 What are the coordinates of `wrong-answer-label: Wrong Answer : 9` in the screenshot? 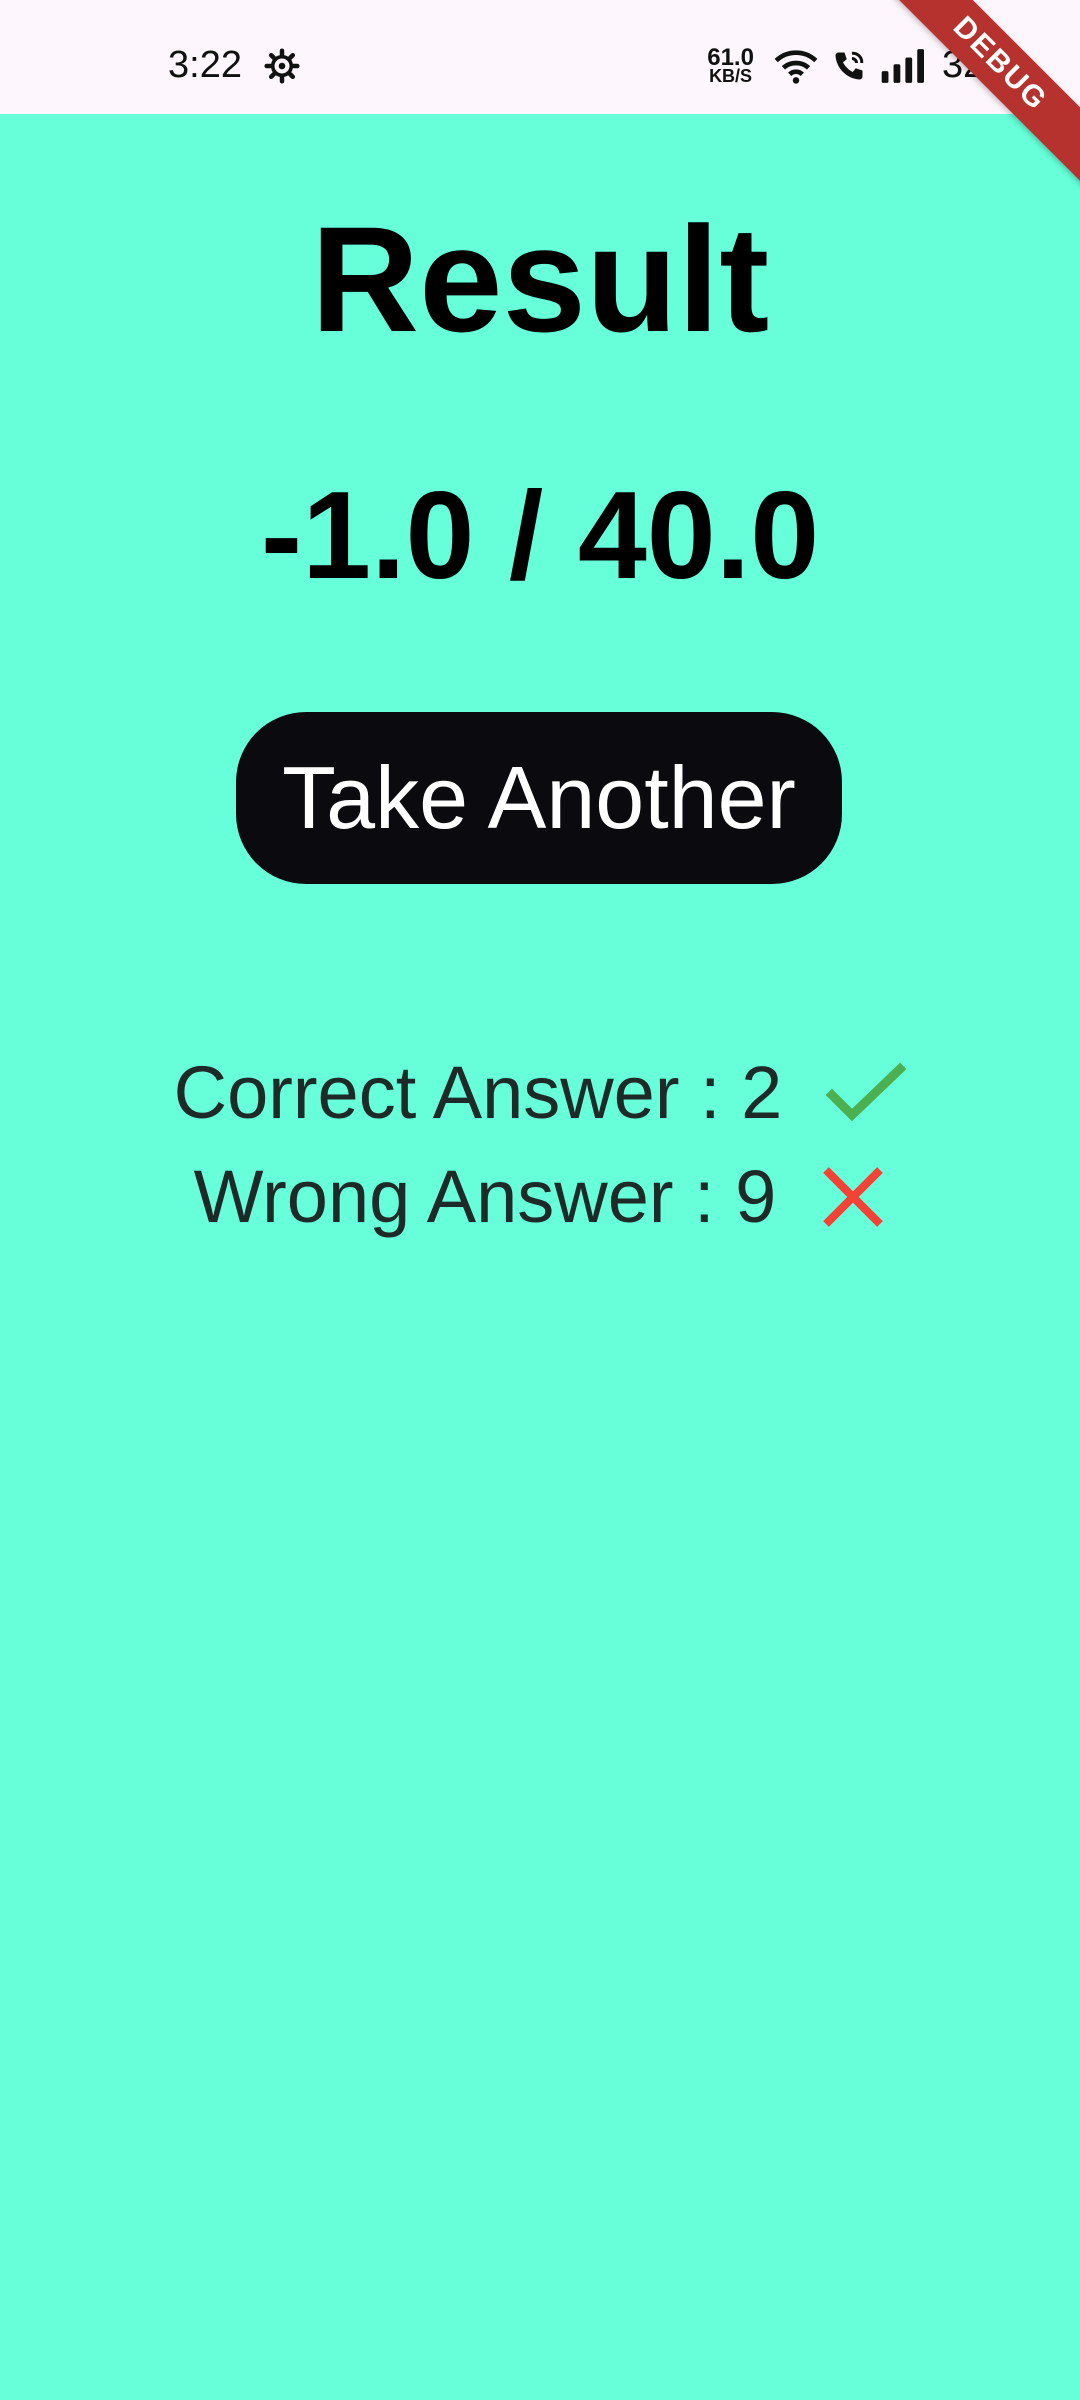 It's located at (485, 1196).